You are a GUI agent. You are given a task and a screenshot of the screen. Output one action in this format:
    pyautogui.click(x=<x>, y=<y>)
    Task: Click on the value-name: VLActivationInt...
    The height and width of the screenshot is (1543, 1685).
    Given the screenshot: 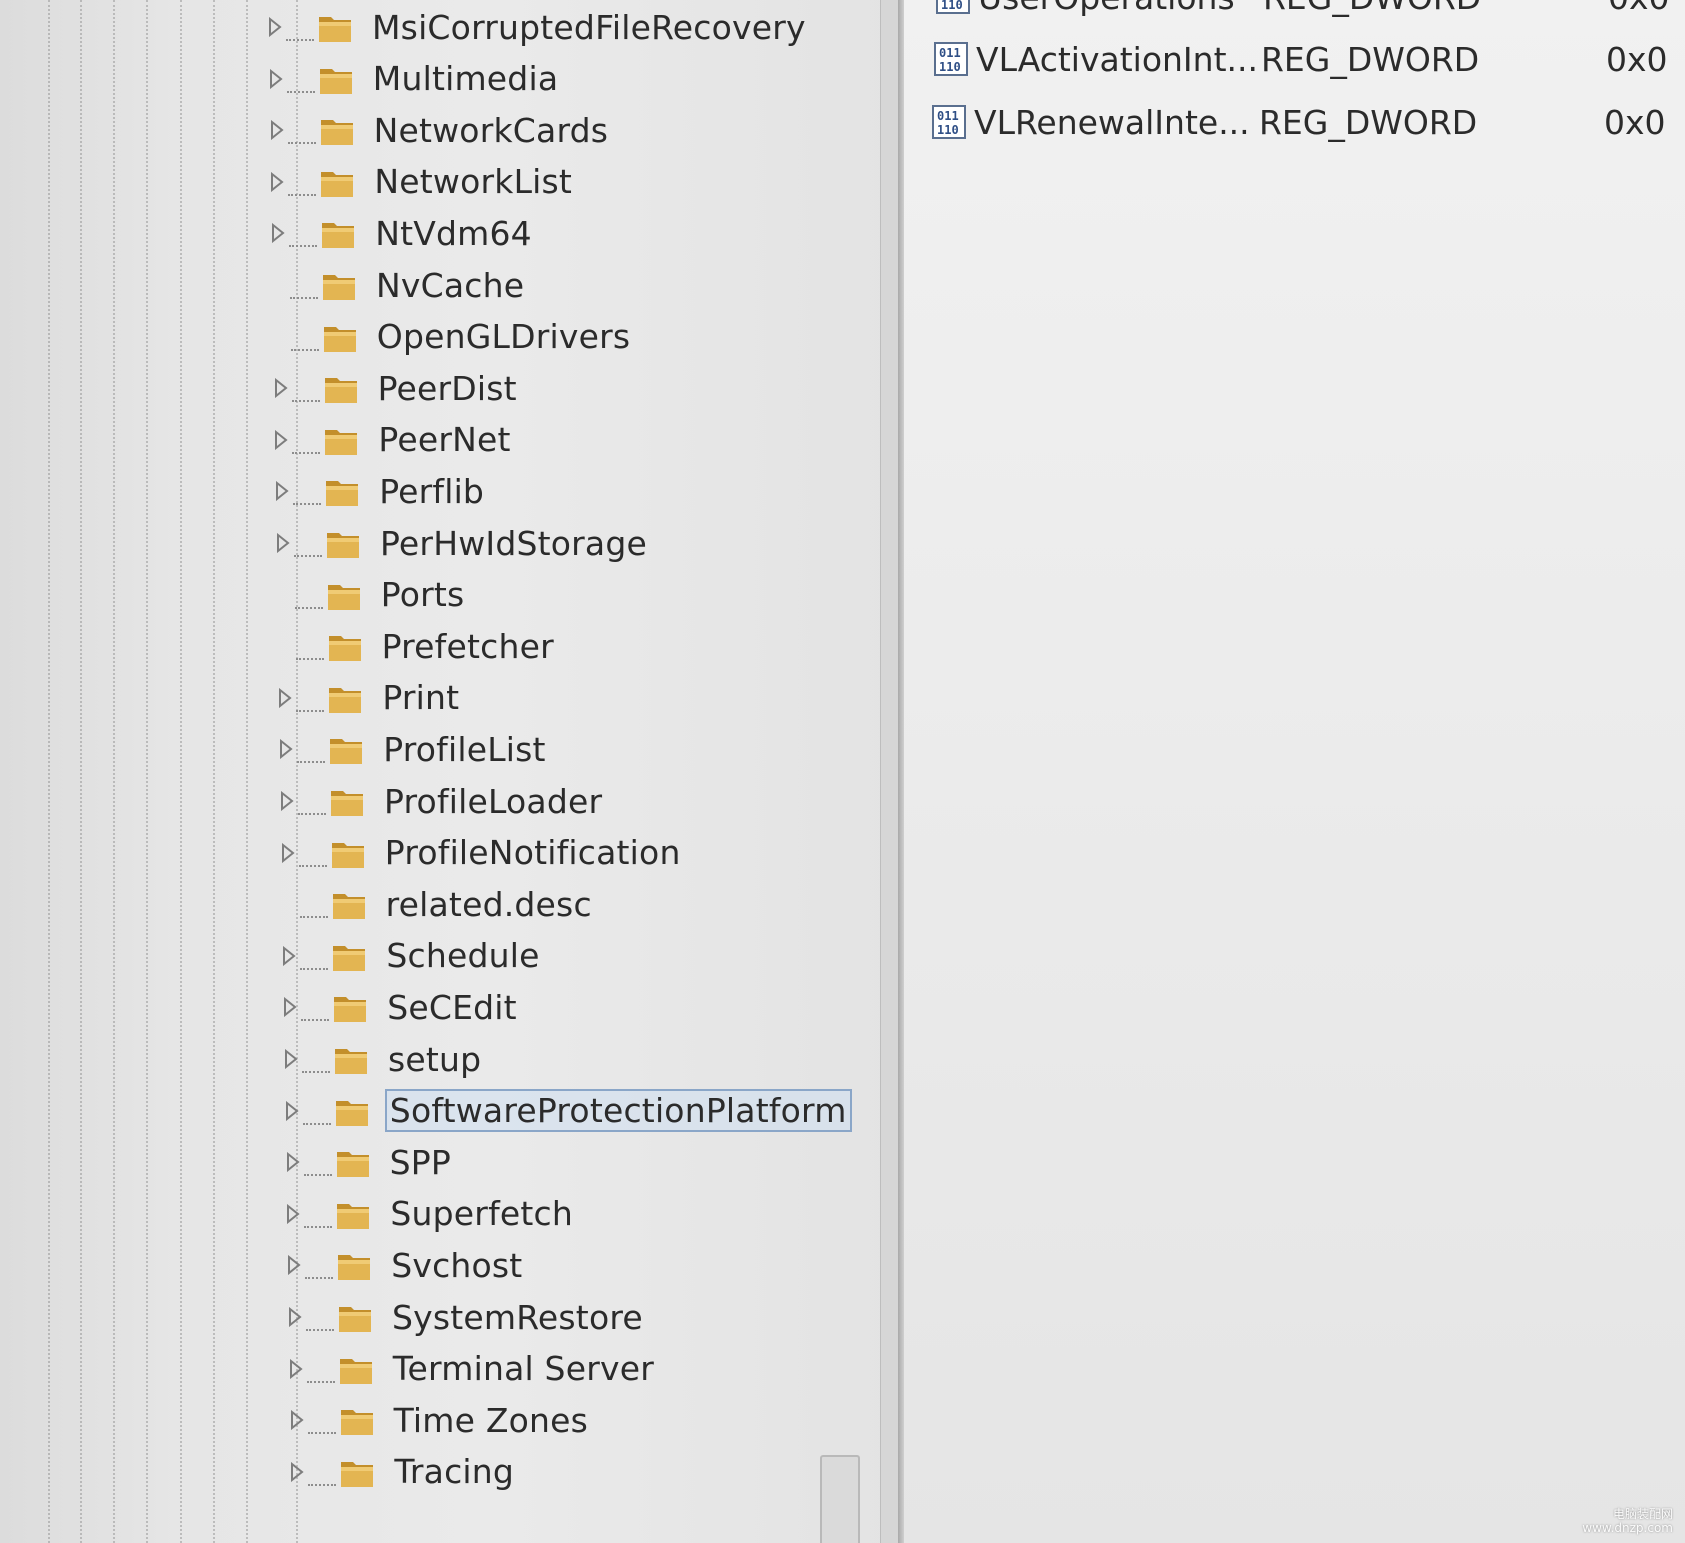 What is the action you would take?
    pyautogui.click(x=1117, y=59)
    